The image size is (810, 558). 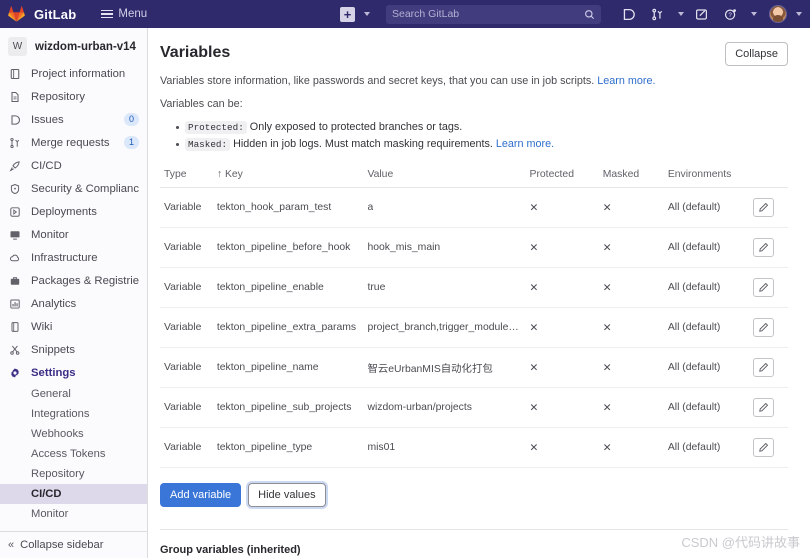 What do you see at coordinates (474, 529) in the screenshot?
I see `section-divider` at bounding box center [474, 529].